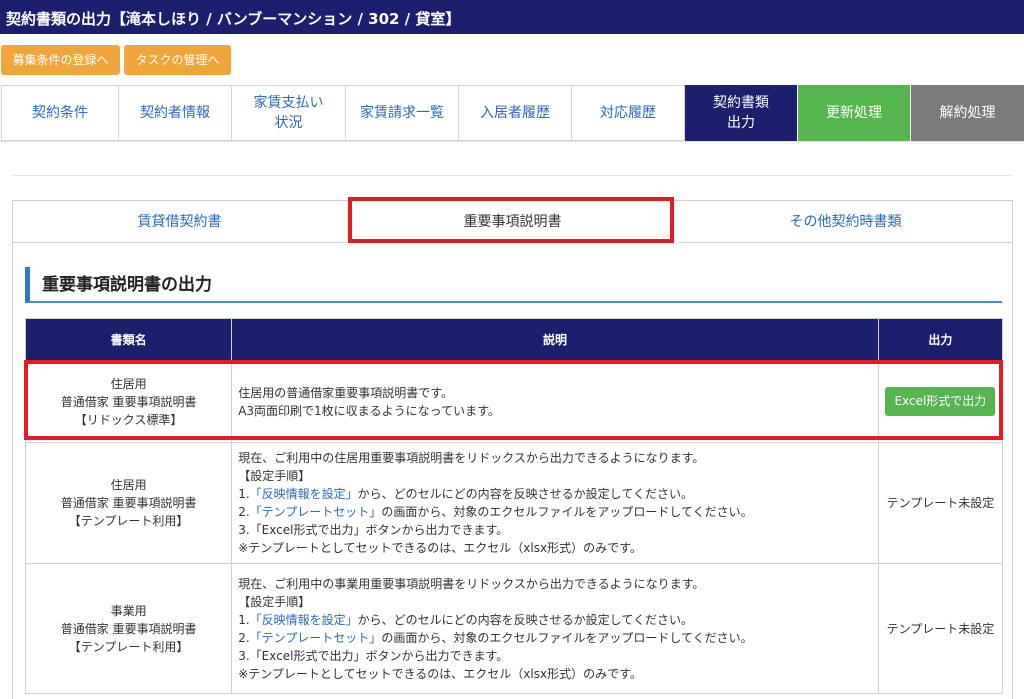 The height and width of the screenshot is (699, 1024). Describe the element at coordinates (179, 222) in the screenshot. I see `subtab-lease-contract: 賃貸借契約書` at that location.